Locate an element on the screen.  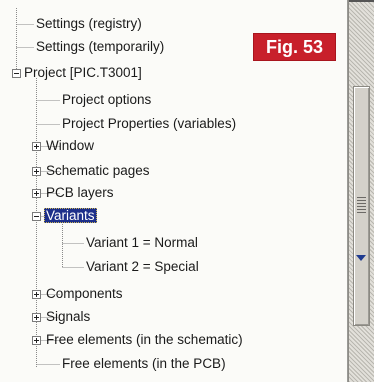
tree-item-label: Project options is located at coordinates (107, 99).